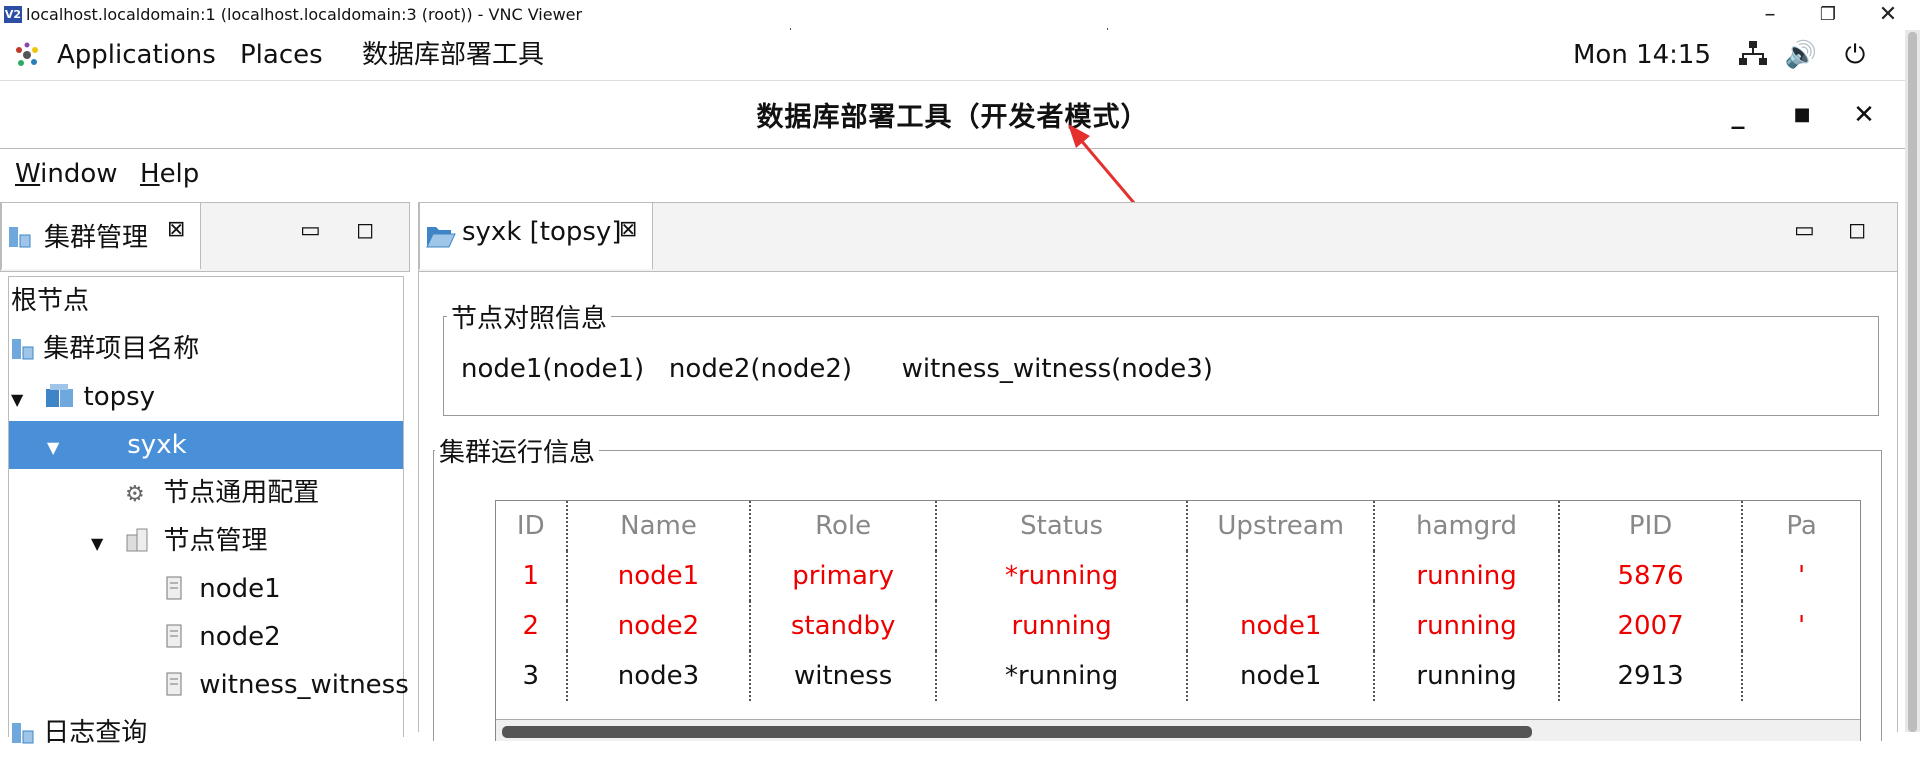  Describe the element at coordinates (1802, 115) in the screenshot. I see `maximize-icon: ■` at that location.